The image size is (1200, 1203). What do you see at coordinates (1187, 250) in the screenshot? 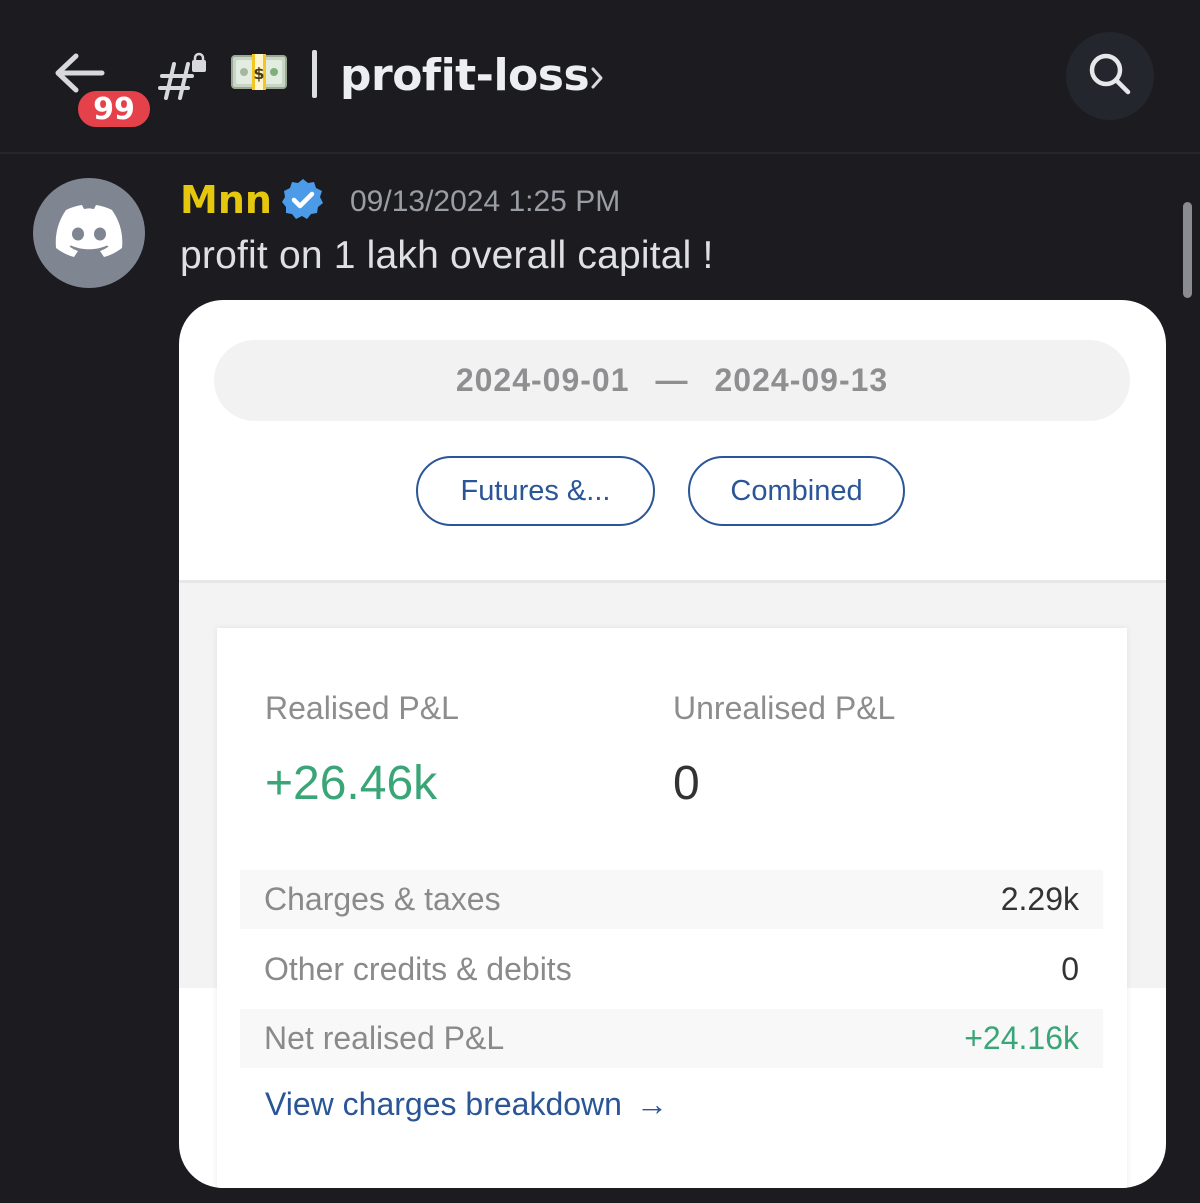
I see `scrollbar-thumb` at bounding box center [1187, 250].